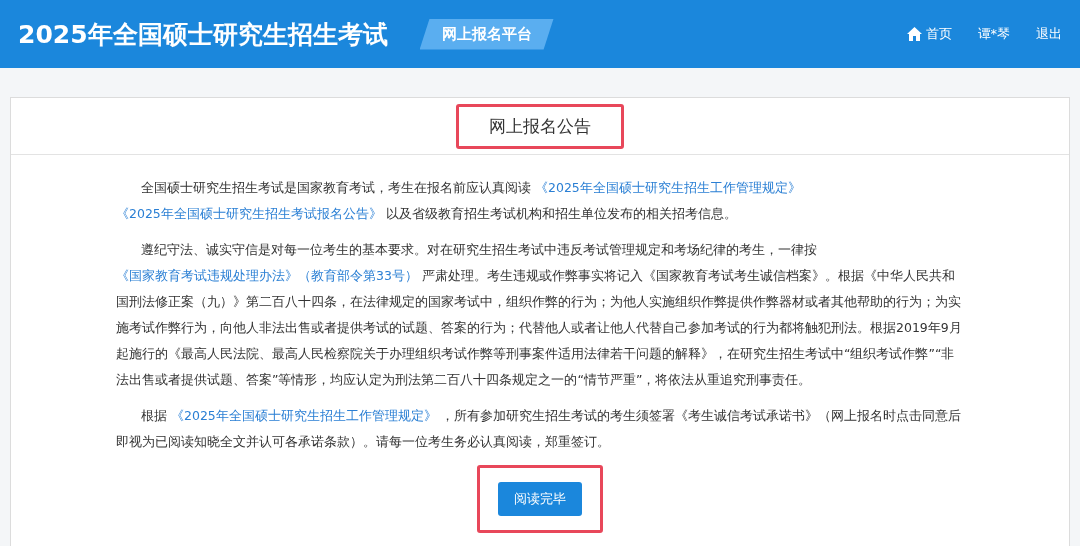 The image size is (1080, 546). What do you see at coordinates (267, 275) in the screenshot?
I see `document-link: 《国家教育考试违规处理办法》（教育部令第33号）` at bounding box center [267, 275].